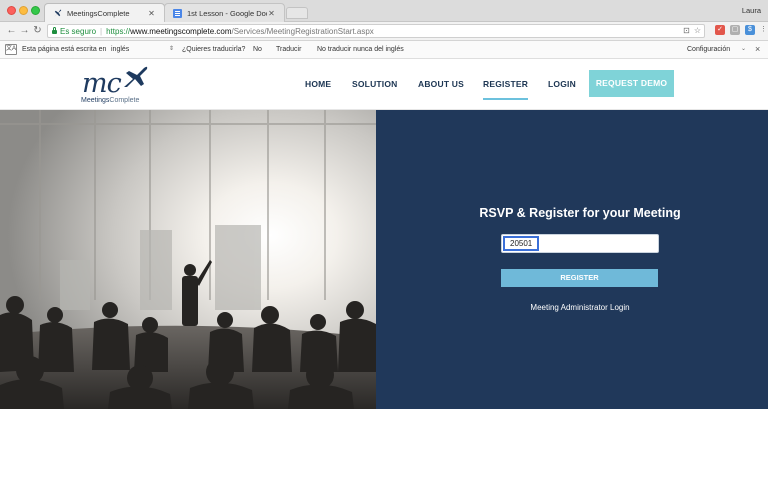 Image resolution: width=768 pixels, height=480 pixels. What do you see at coordinates (227, 13) in the screenshot?
I see `tab-title: 1st Lesson - Google Docs` at bounding box center [227, 13].